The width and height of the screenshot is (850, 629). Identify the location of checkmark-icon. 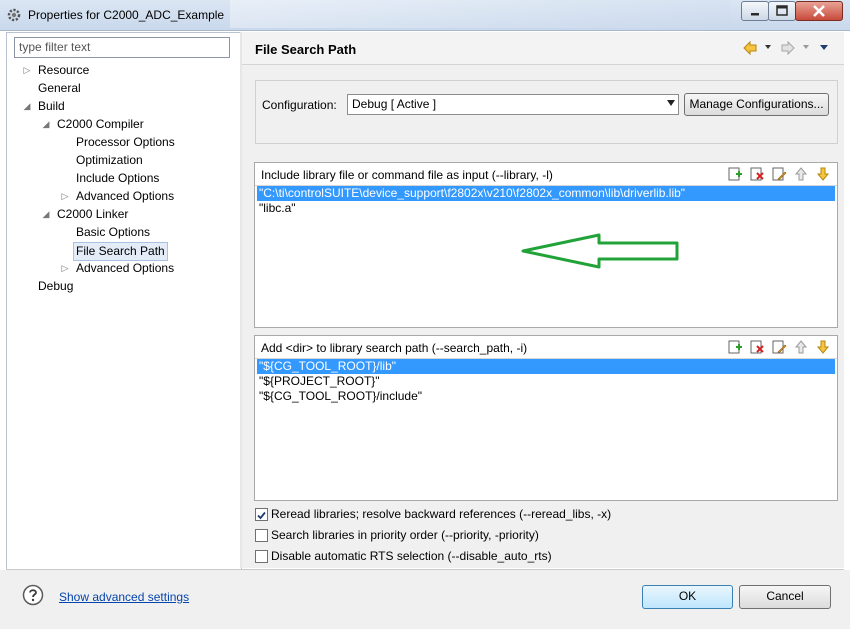
(261, 515).